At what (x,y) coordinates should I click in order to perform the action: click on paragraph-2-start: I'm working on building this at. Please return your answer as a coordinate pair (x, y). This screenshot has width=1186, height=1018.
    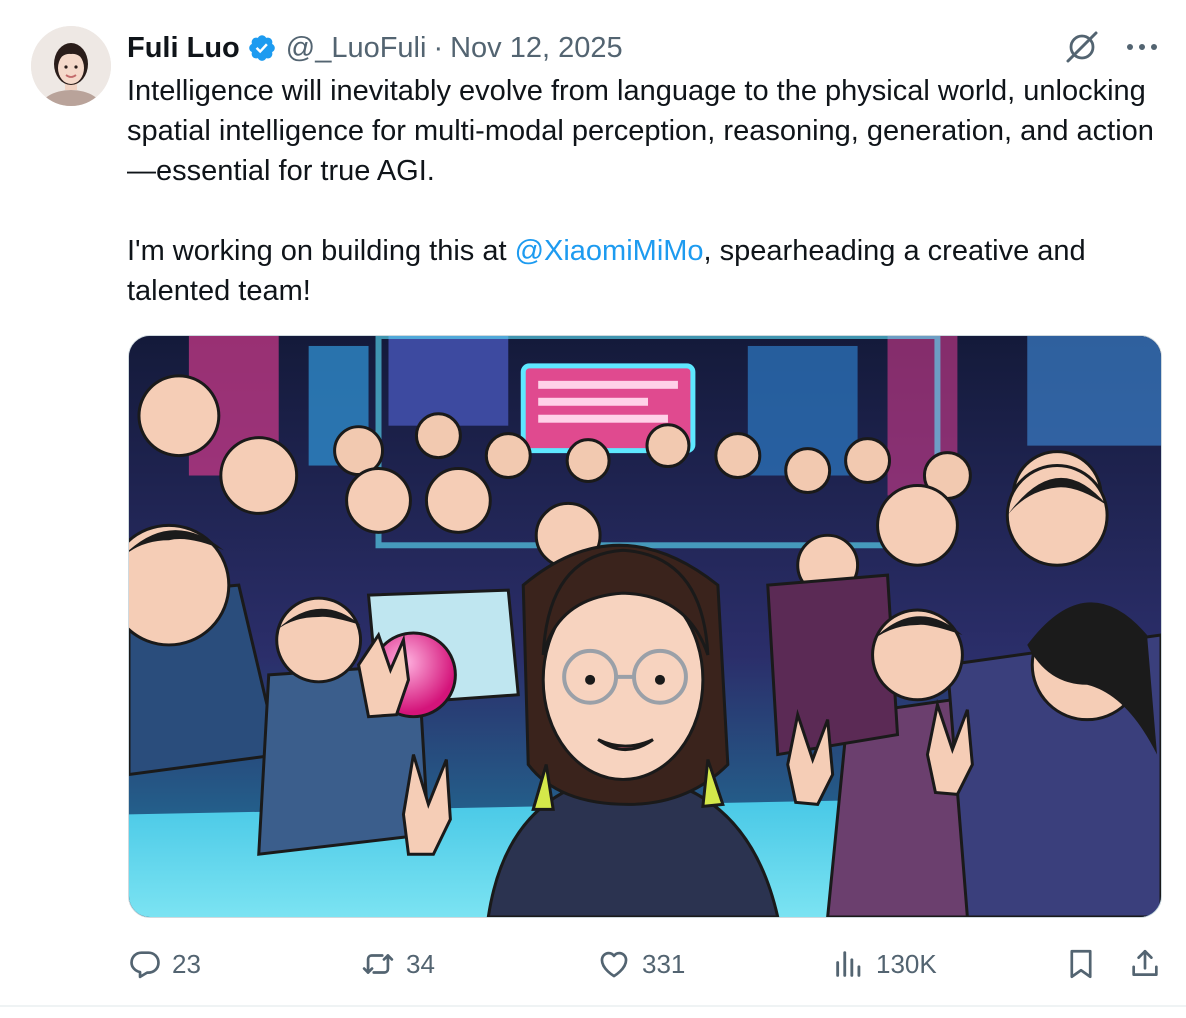
    Looking at the image, I should click on (321, 251).